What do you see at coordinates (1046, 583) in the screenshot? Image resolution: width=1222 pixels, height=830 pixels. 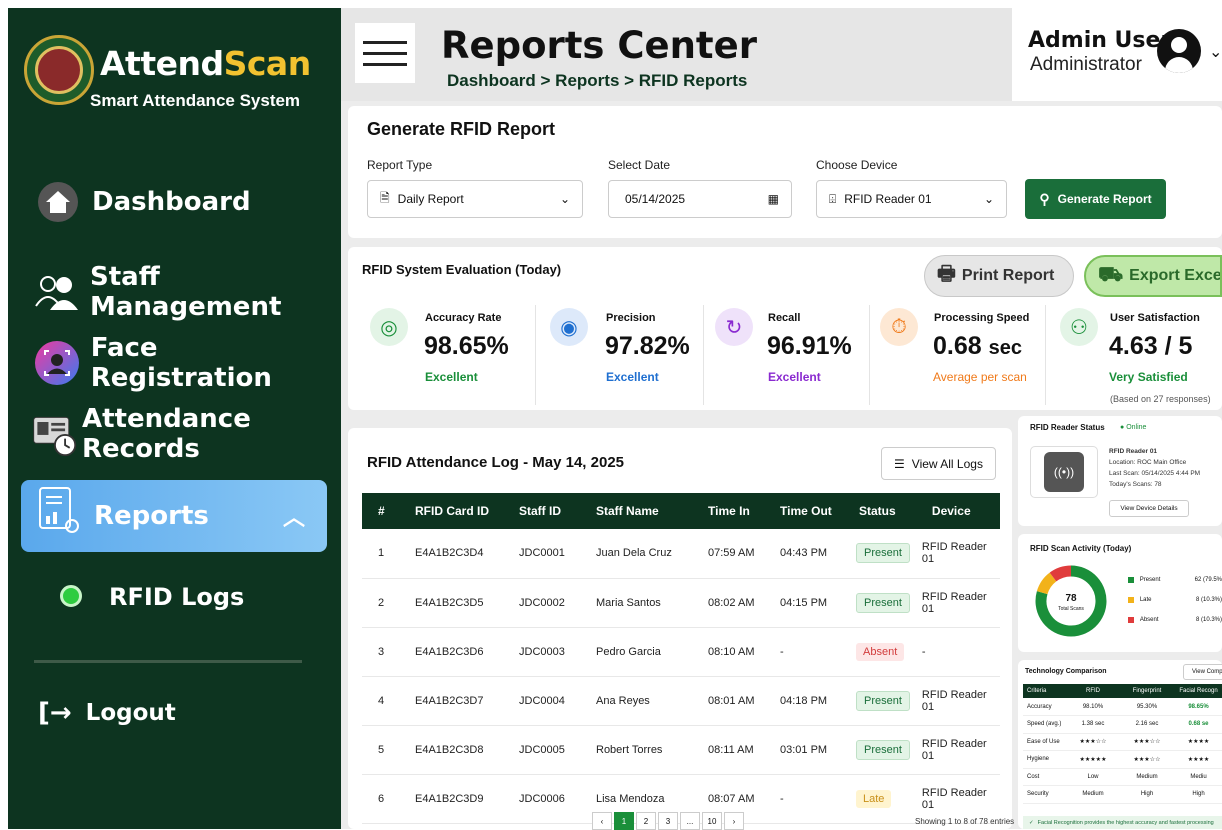 I see `donut-slice-late` at bounding box center [1046, 583].